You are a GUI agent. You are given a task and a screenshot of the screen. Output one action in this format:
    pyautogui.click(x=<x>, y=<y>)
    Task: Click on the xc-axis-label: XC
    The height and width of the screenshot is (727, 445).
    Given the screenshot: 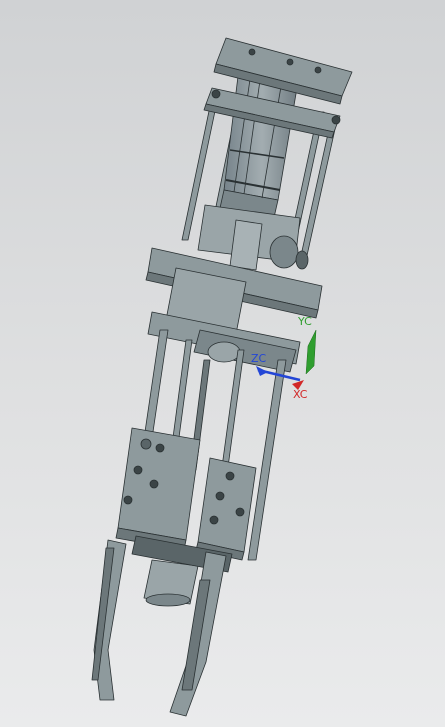 What is the action you would take?
    pyautogui.click(x=300, y=394)
    